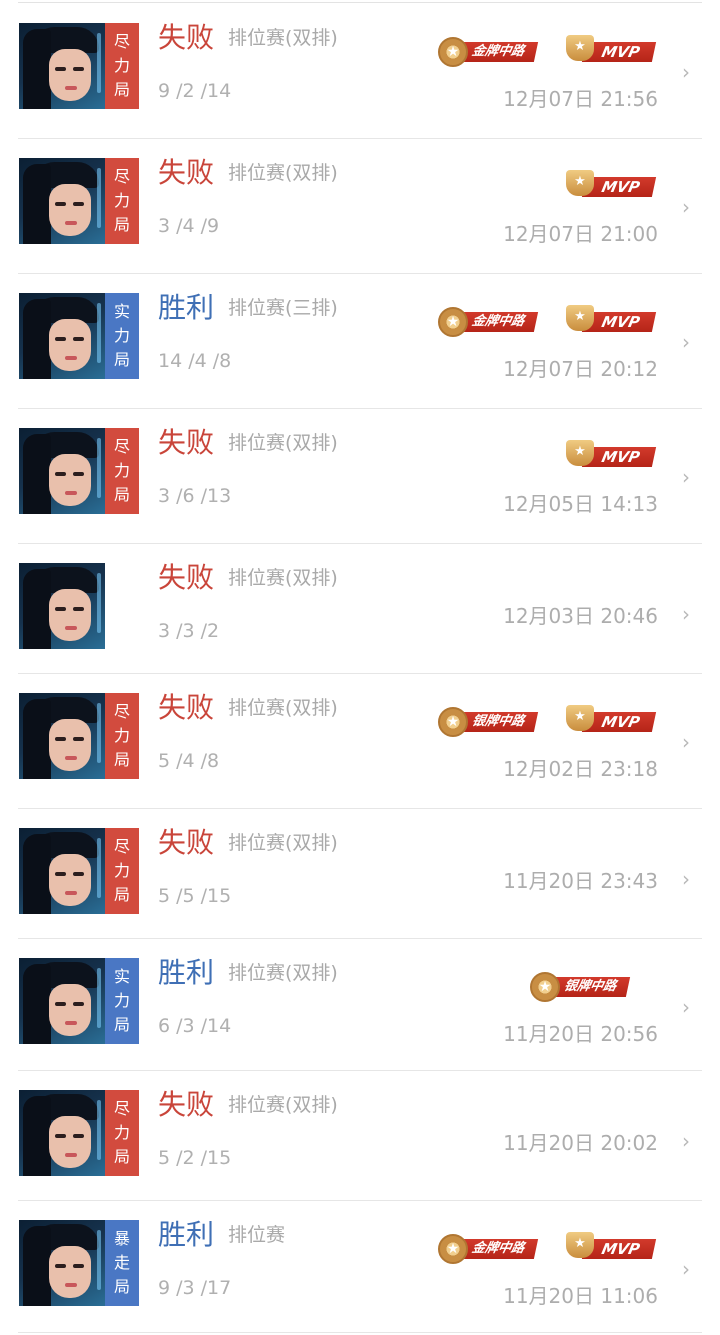 Image resolution: width=720 pixels, height=1335 pixels. What do you see at coordinates (580, 881) in the screenshot?
I see `match-time: 11月20日 23:43` at bounding box center [580, 881].